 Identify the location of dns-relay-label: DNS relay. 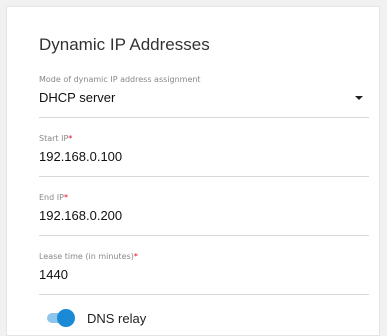
(117, 318).